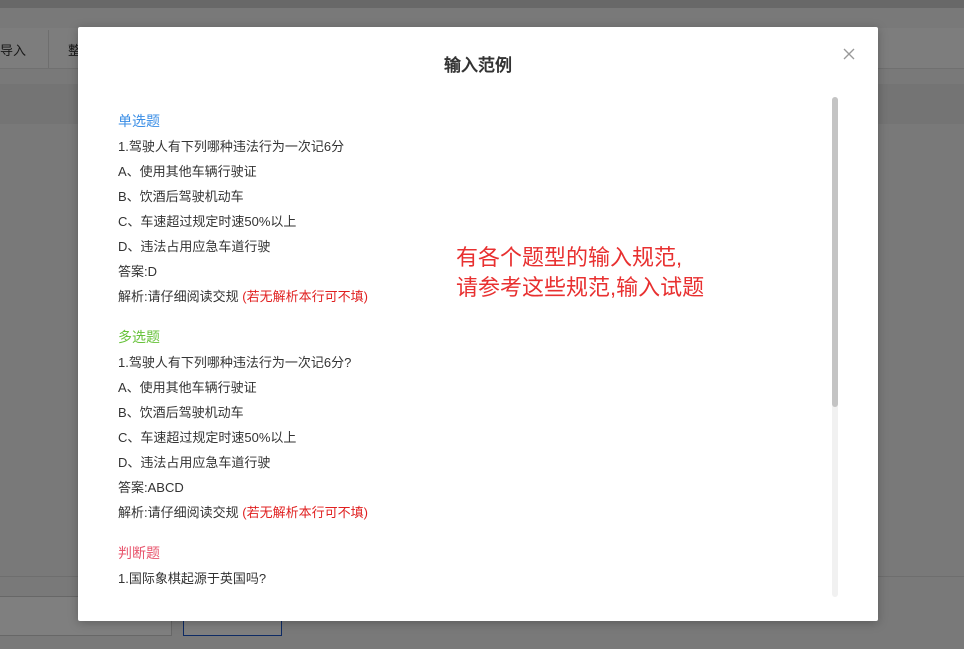  What do you see at coordinates (235, 362) in the screenshot?
I see `question-text: 1.驾驶人有下列哪种违法行为一次记6分?` at bounding box center [235, 362].